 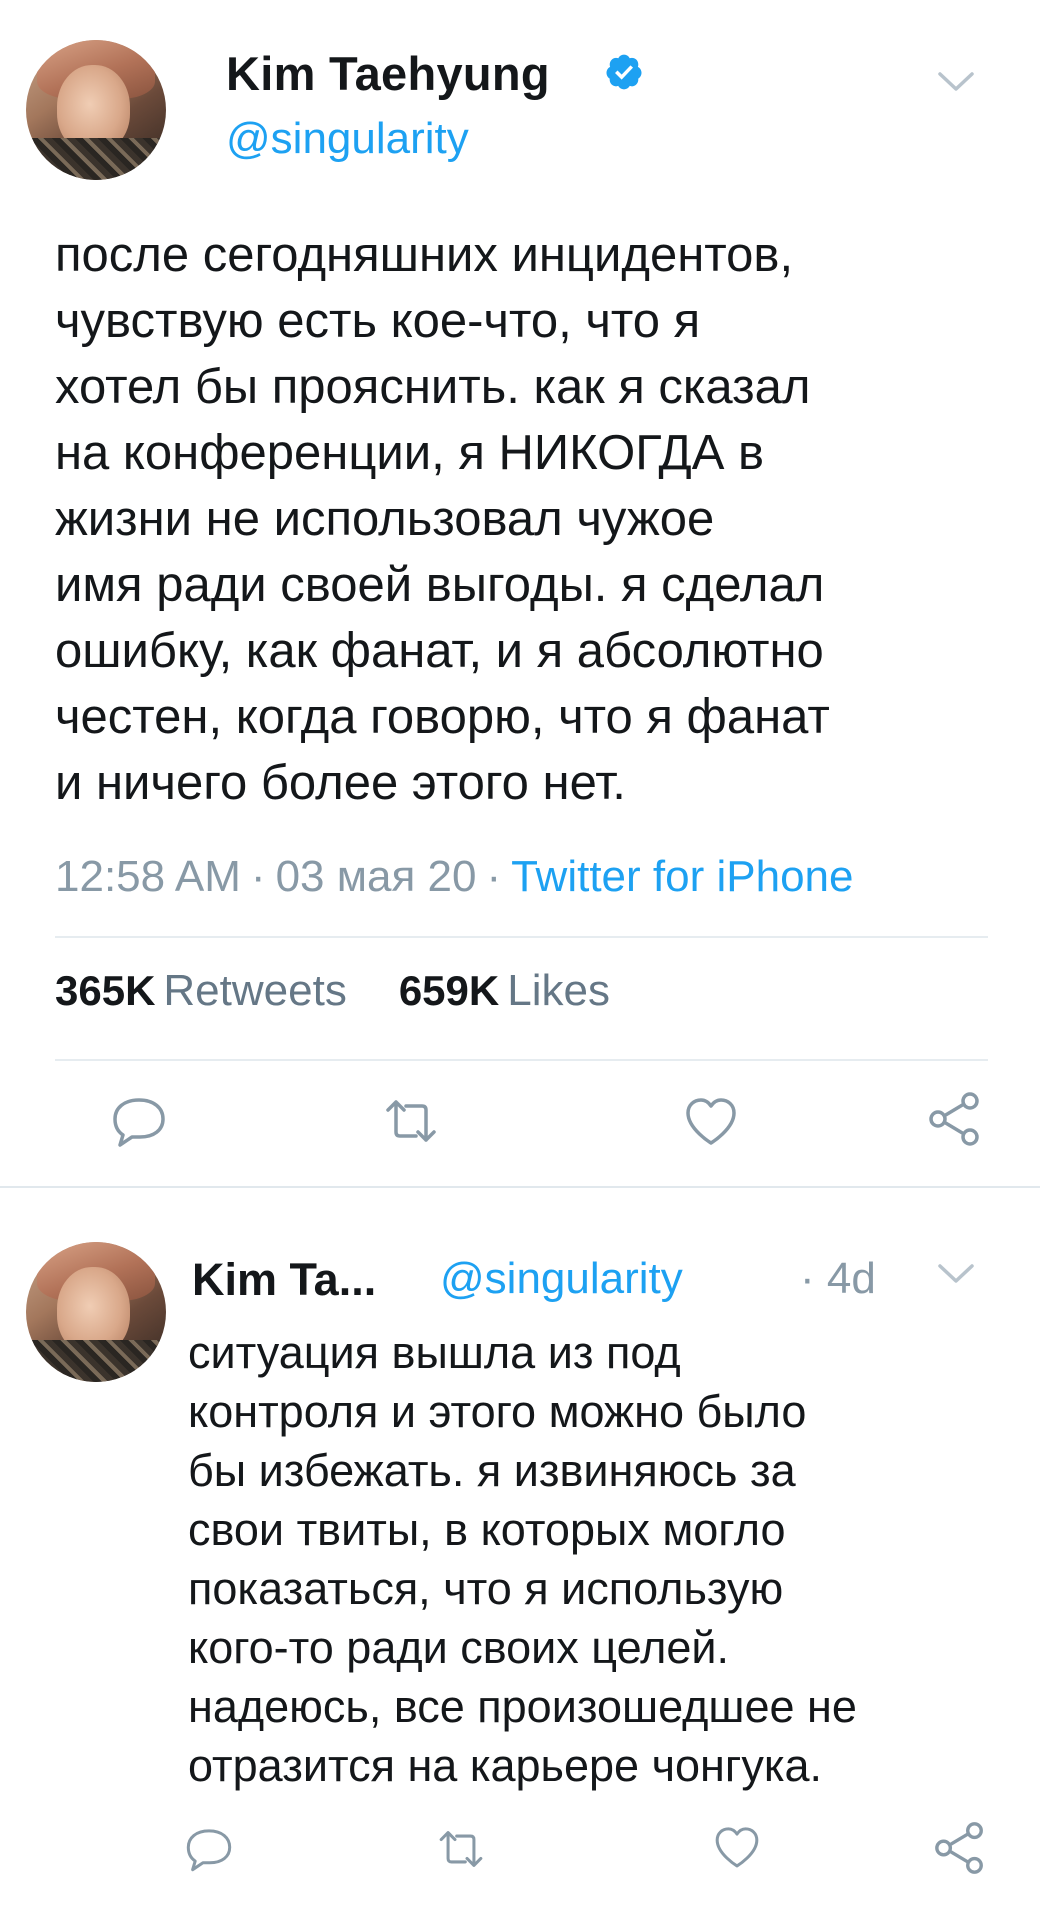 What do you see at coordinates (378, 321) in the screenshot?
I see `tweet-text-line: чувствую есть кое-что, что я` at bounding box center [378, 321].